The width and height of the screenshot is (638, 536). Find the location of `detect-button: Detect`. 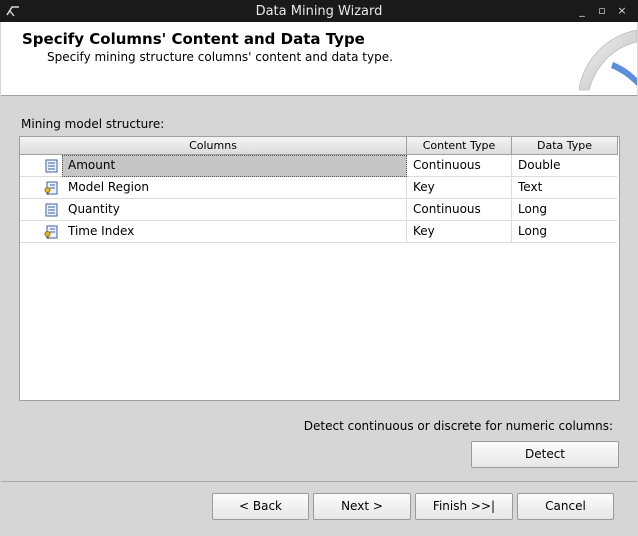

detect-button: Detect is located at coordinates (545, 454).